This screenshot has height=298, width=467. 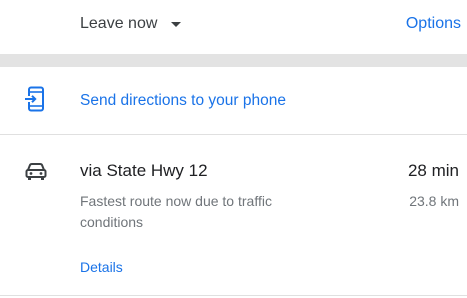 I want to click on car-icon, so click(x=36, y=171).